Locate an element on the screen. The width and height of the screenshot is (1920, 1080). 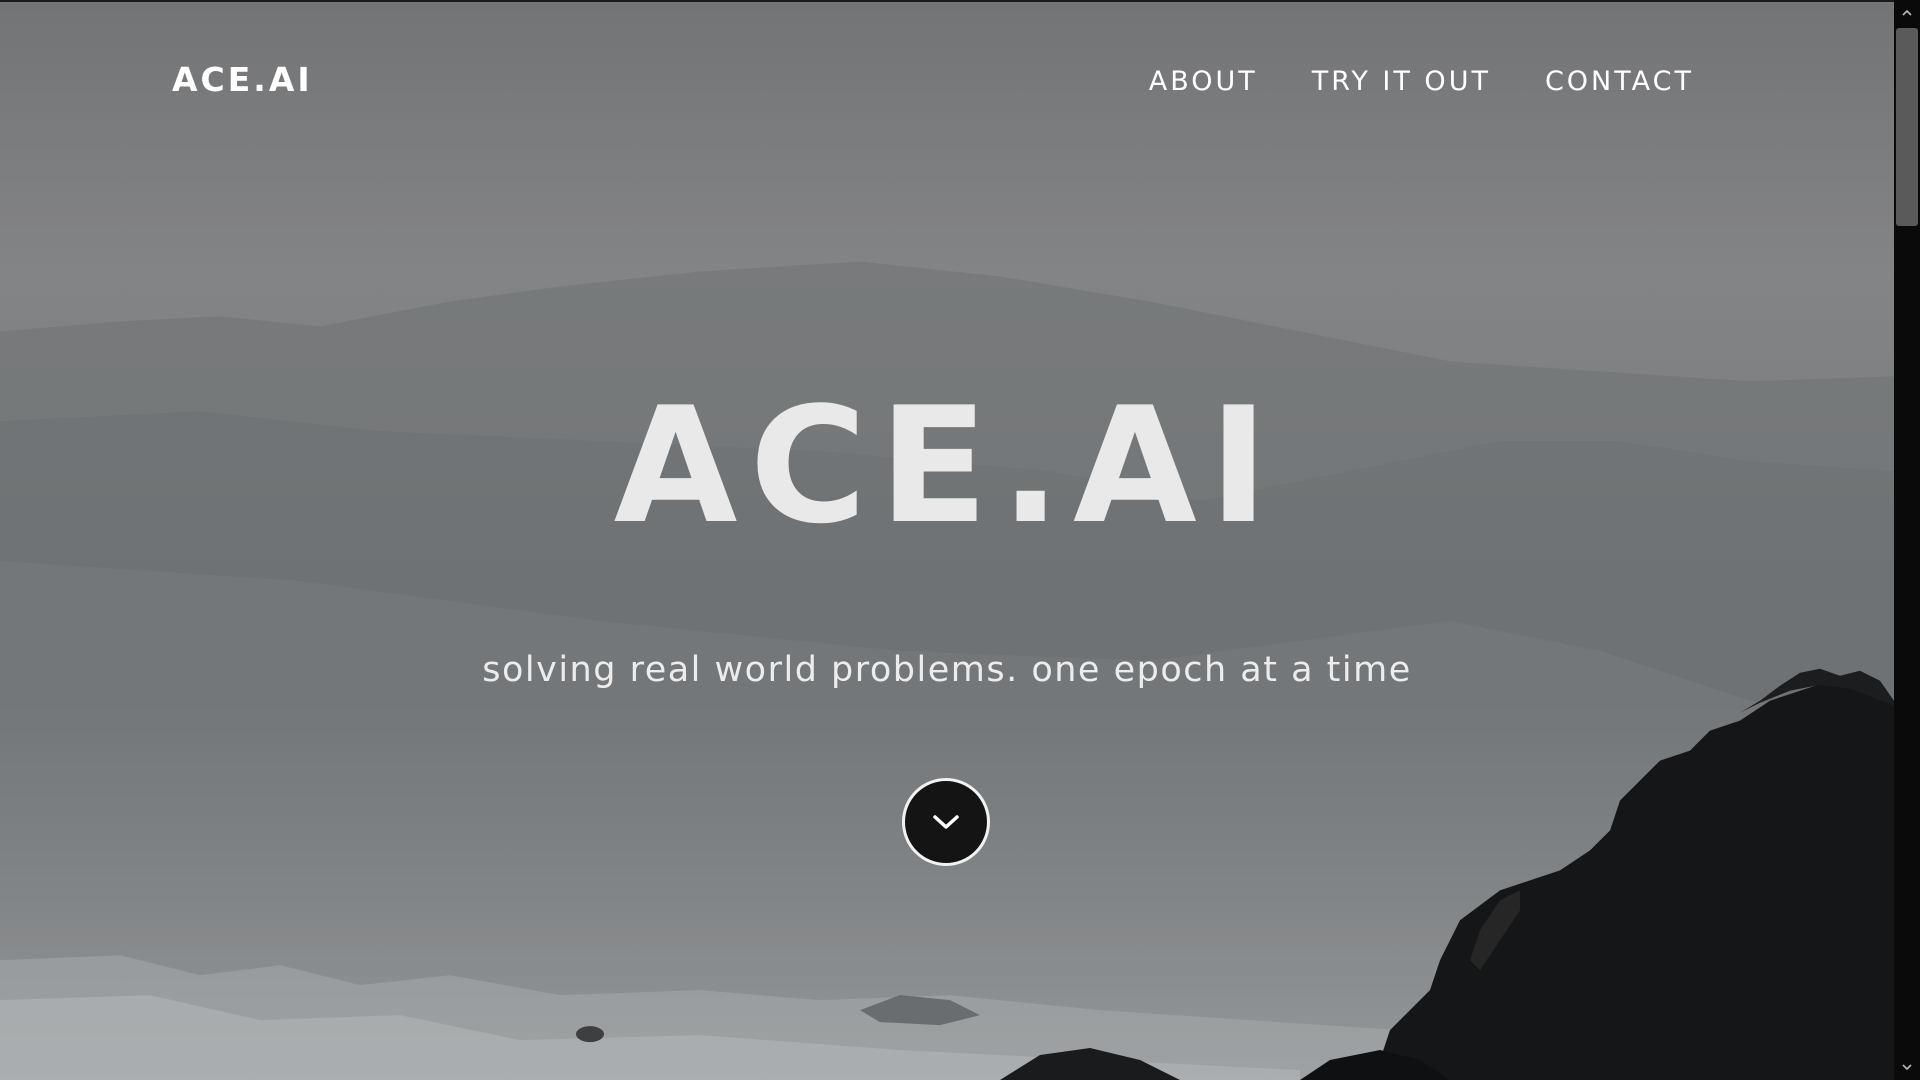
chevron-down-small-icon is located at coordinates (1907, 1067).